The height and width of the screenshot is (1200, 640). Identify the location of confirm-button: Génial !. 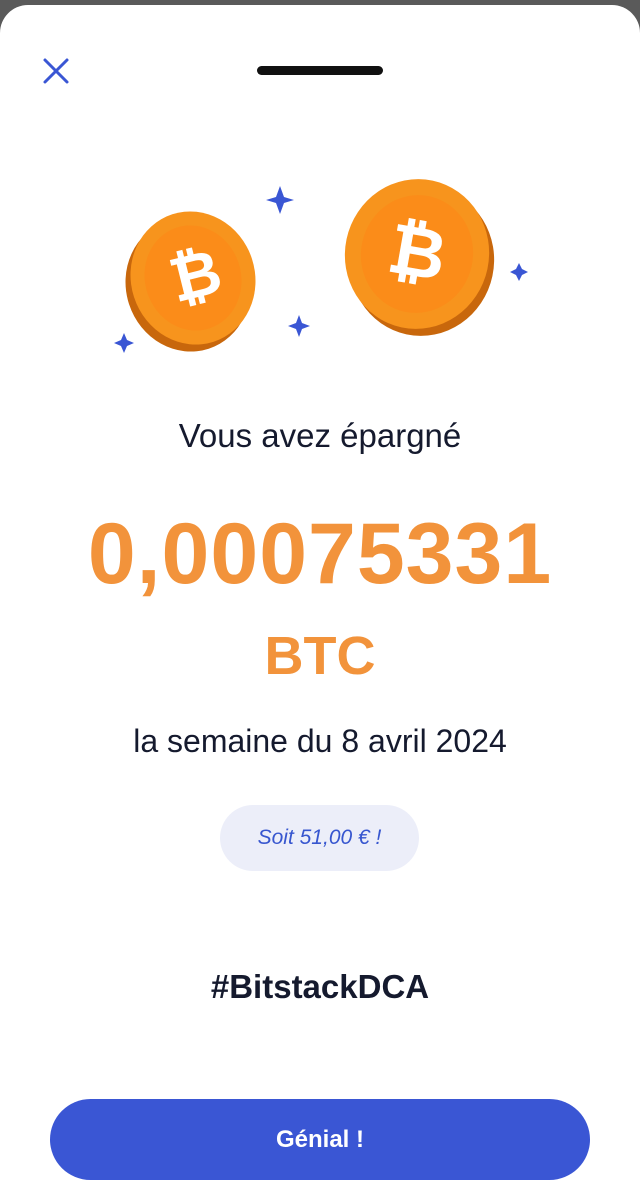
(320, 1139).